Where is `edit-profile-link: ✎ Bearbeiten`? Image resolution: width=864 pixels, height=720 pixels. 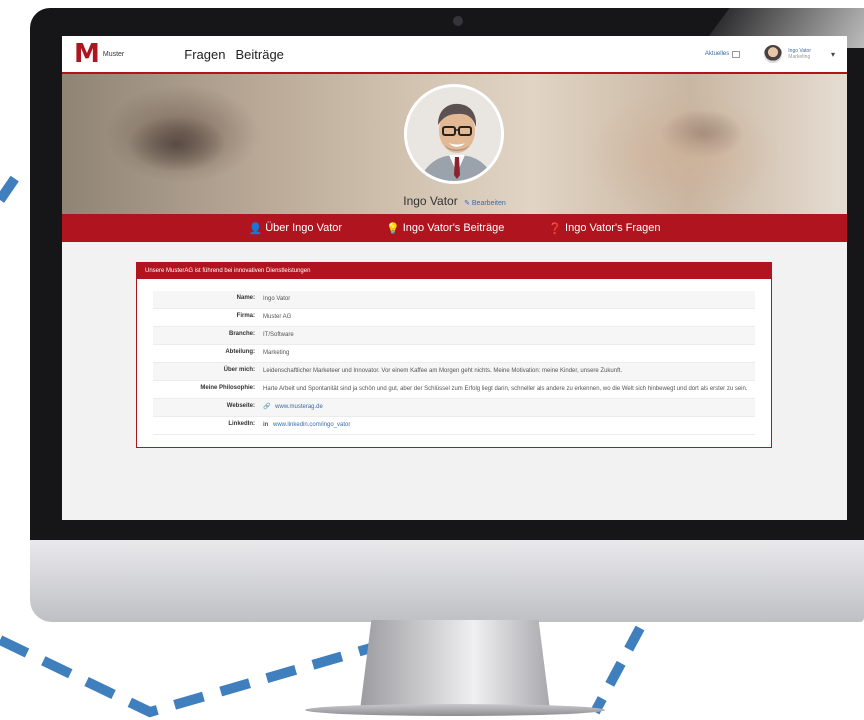 edit-profile-link: ✎ Bearbeiten is located at coordinates (485, 203).